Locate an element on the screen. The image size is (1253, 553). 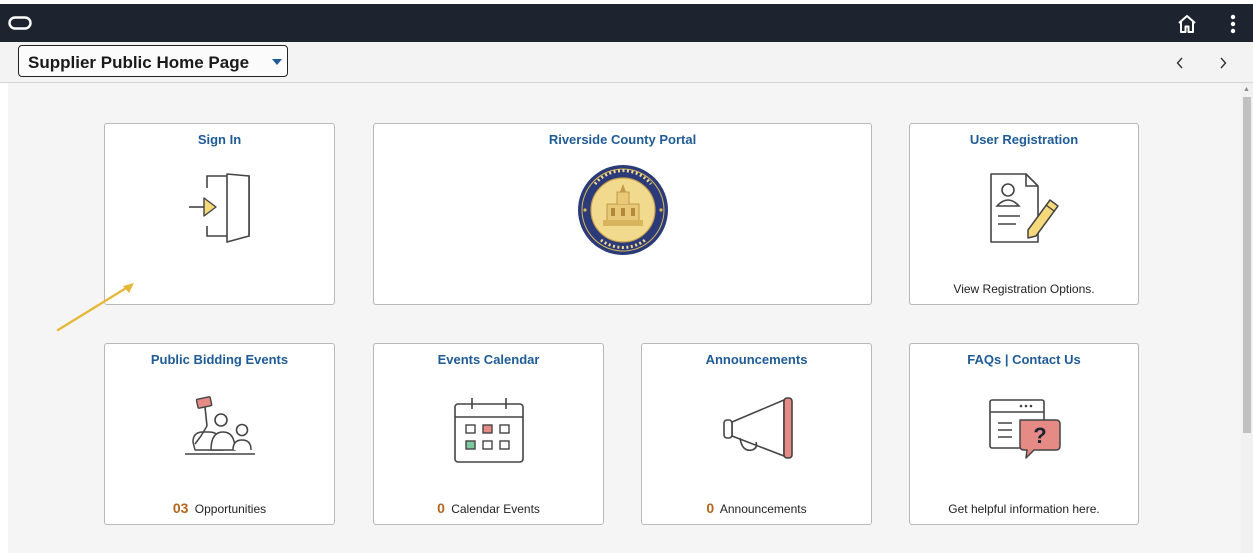
scrollbar-thumb is located at coordinates (1247, 265).